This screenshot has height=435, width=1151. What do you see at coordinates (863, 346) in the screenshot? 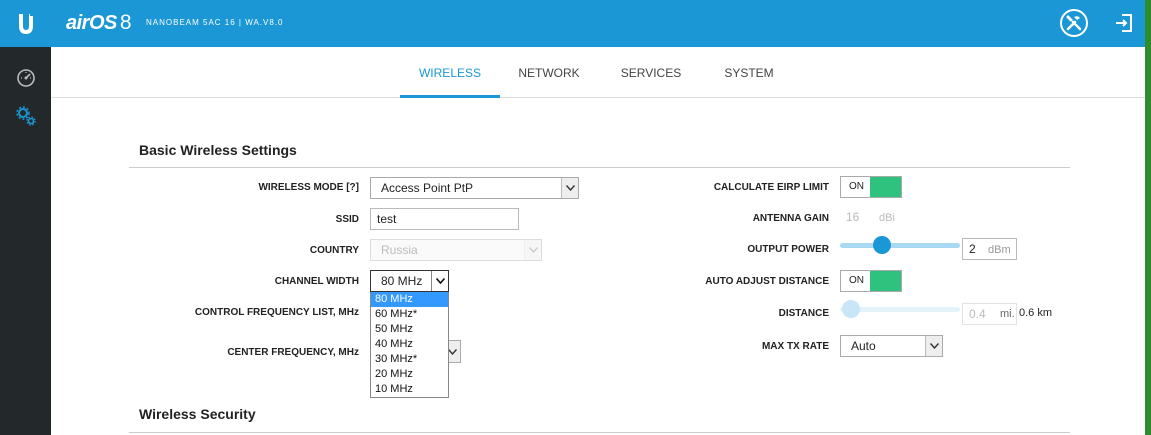
I see `max-tx-rate-value: Auto` at bounding box center [863, 346].